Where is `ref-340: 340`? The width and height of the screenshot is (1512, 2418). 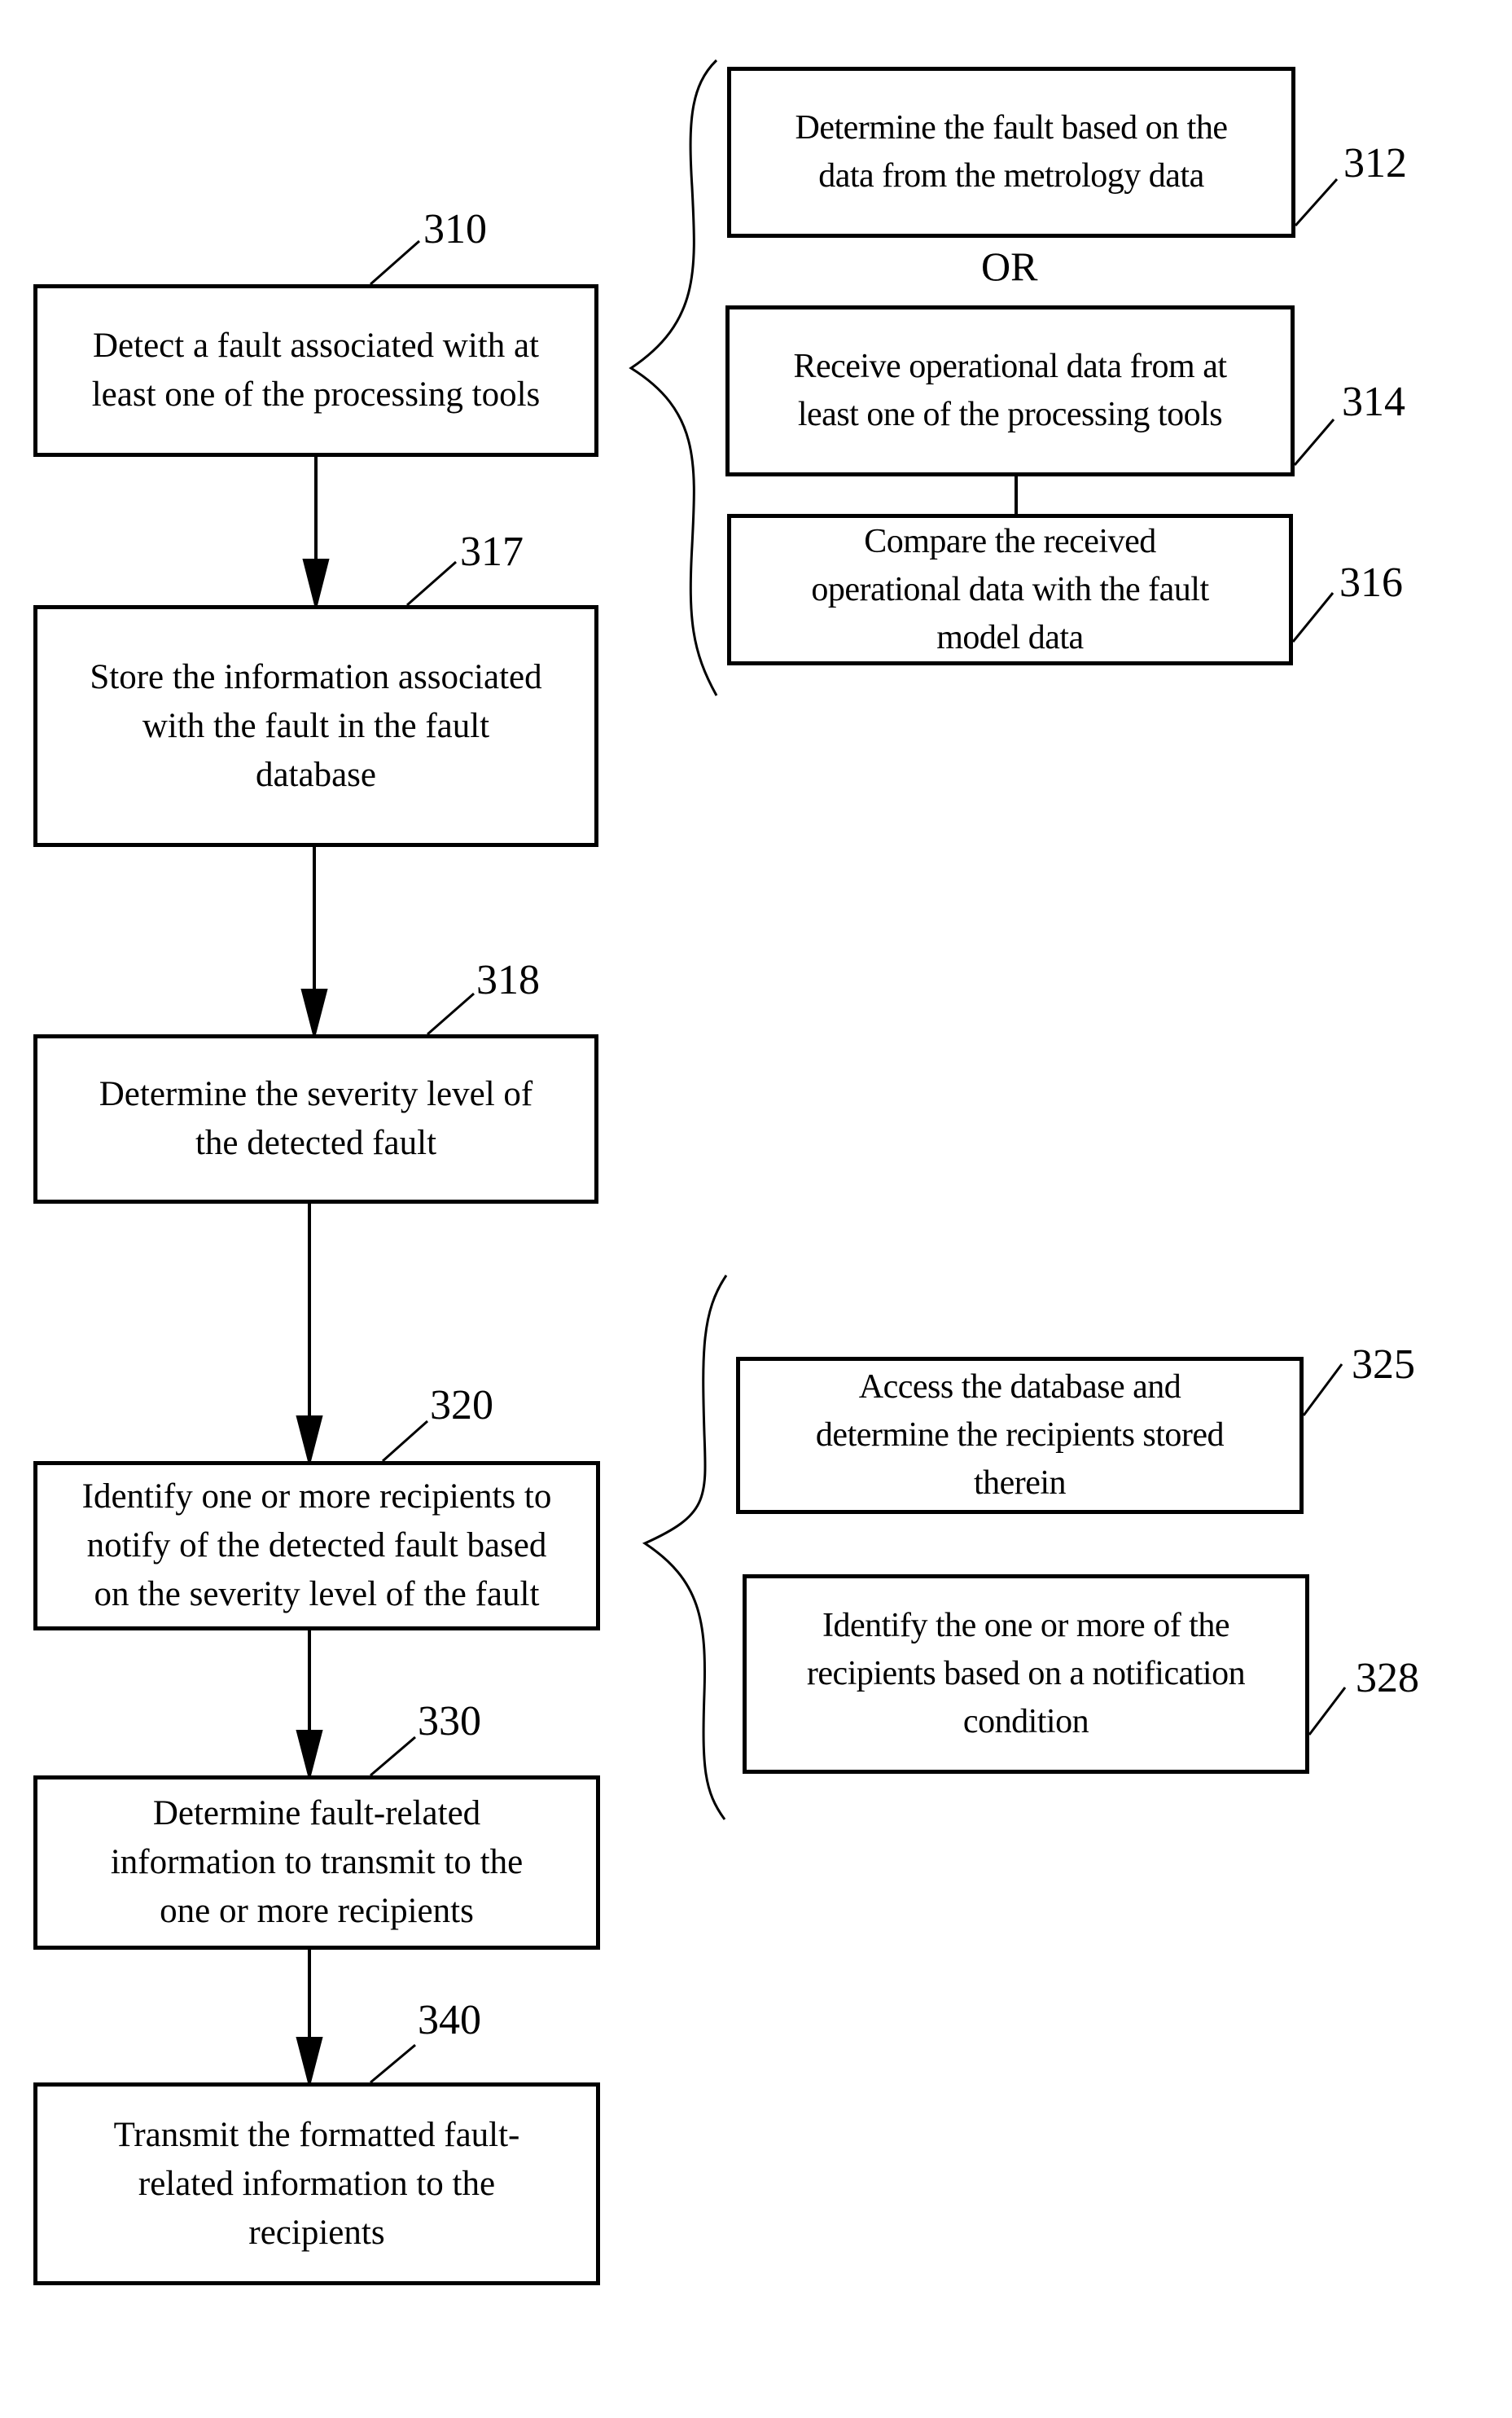
ref-340: 340 is located at coordinates (450, 2020).